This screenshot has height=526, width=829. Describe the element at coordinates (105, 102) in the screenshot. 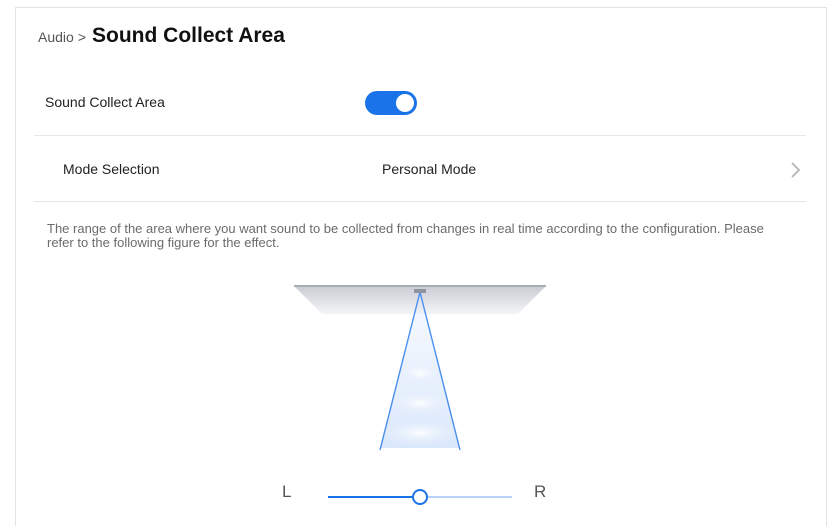

I see `sound-collect-label: Sound Collect Area` at that location.